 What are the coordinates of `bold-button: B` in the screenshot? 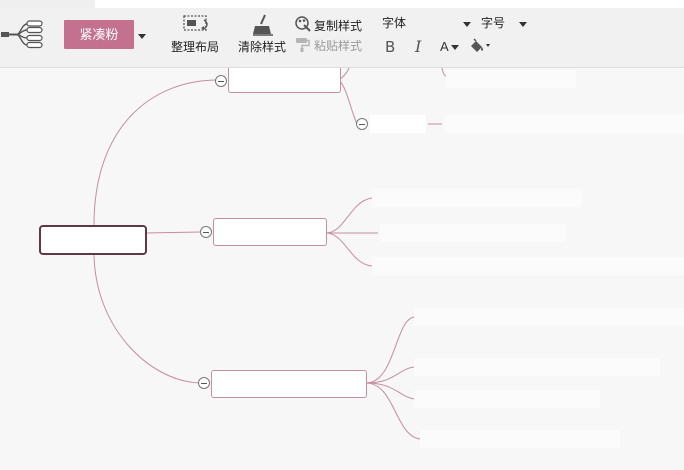 It's located at (390, 47).